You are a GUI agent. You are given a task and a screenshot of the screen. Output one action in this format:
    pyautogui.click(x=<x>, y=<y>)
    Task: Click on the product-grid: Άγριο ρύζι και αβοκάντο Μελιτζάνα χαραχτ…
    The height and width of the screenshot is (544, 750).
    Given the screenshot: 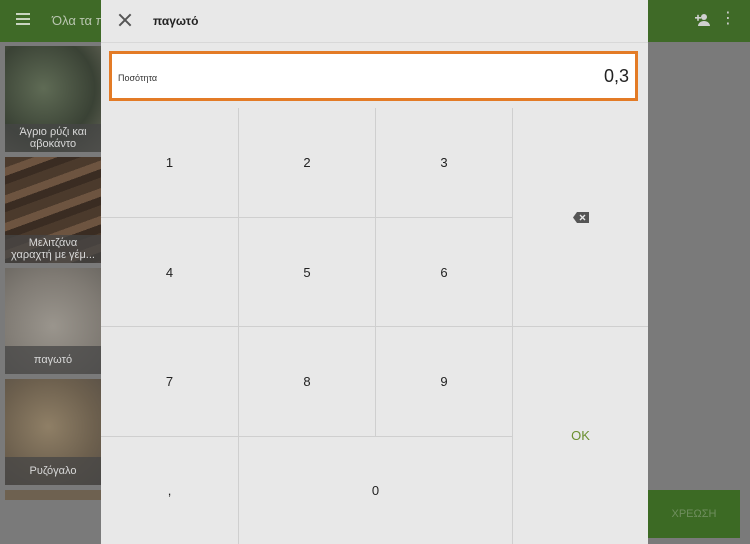 What is the action you would take?
    pyautogui.click(x=53, y=275)
    